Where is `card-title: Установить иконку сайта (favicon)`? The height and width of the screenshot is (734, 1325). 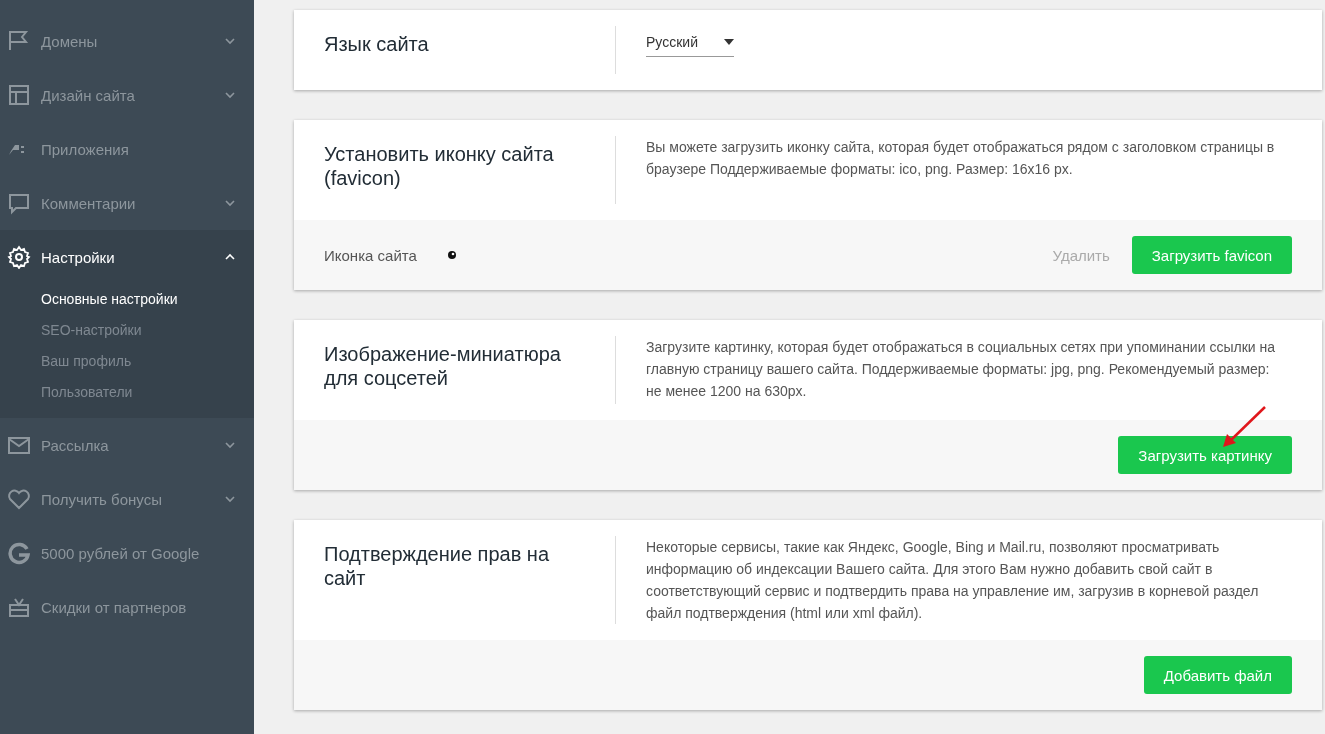
card-title: Установить иконку сайта (favicon) is located at coordinates (455, 170).